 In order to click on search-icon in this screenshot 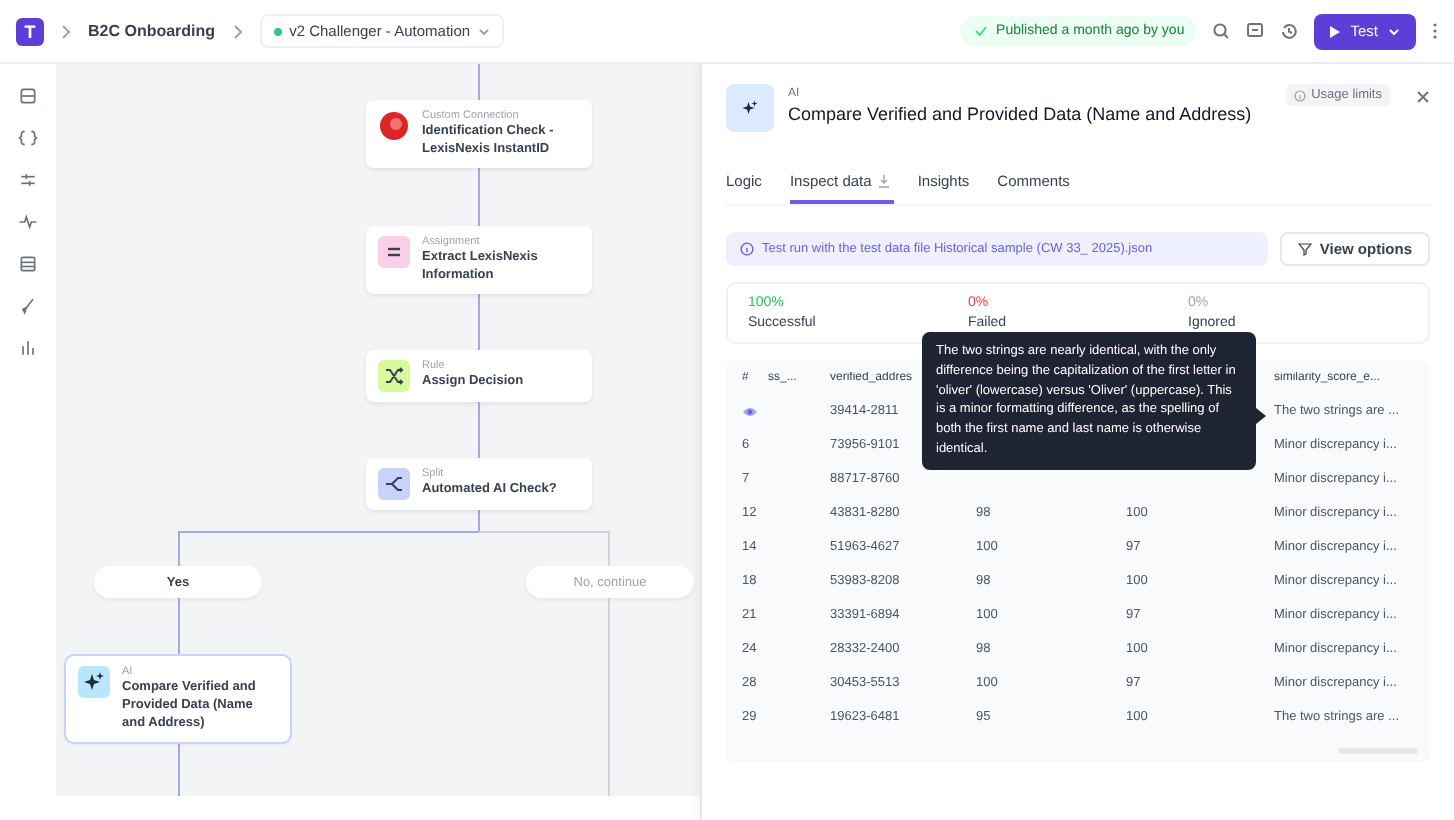, I will do `click(1221, 31)`.